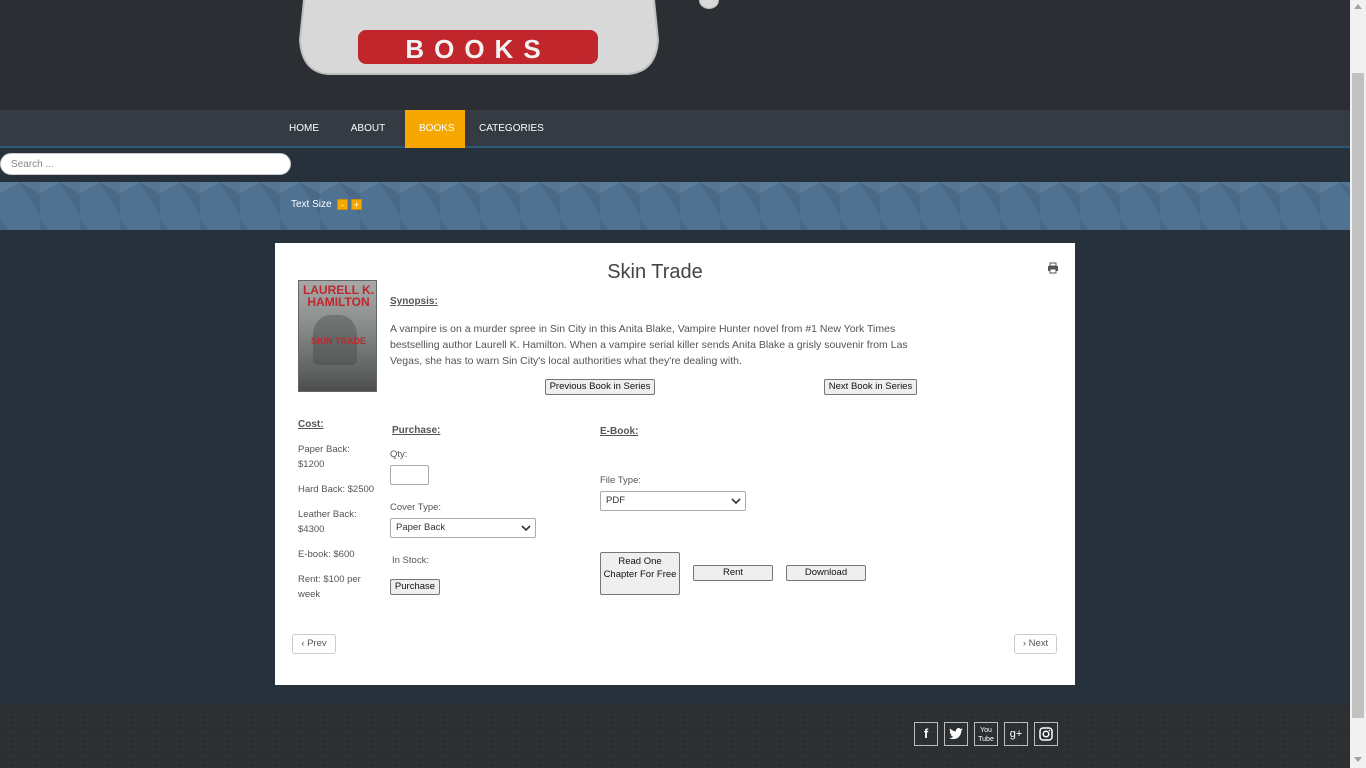  Describe the element at coordinates (415, 587) in the screenshot. I see `purchase-button: Purchase` at that location.